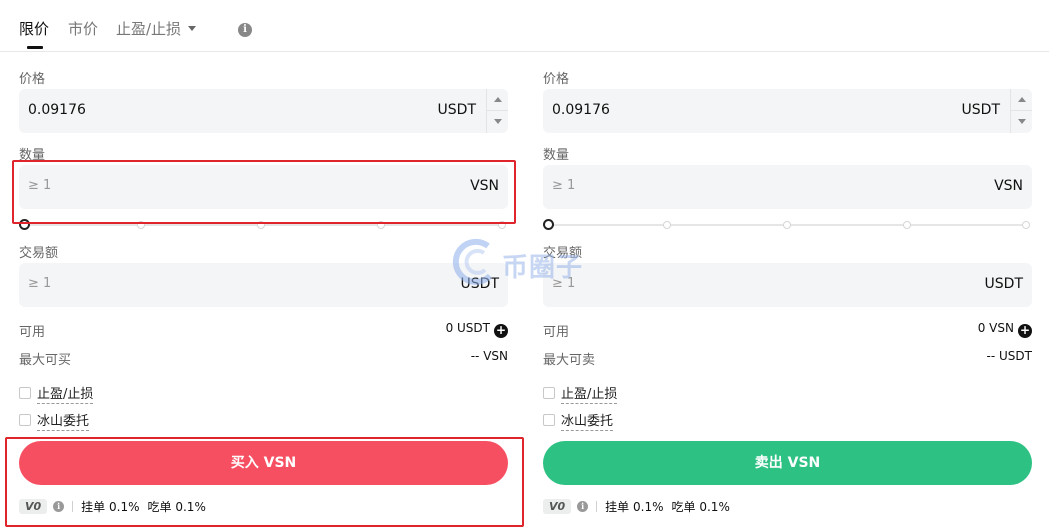 This screenshot has width=1049, height=530. What do you see at coordinates (263, 463) in the screenshot?
I see `buy-button: 买入 VSN` at bounding box center [263, 463].